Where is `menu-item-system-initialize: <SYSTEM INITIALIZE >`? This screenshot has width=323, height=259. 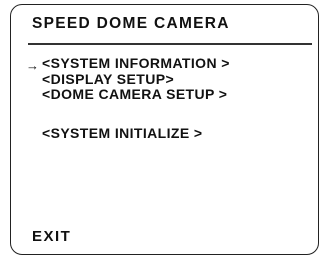
menu-item-system-initialize: <SYSTEM INITIALIZE > is located at coordinates (122, 133).